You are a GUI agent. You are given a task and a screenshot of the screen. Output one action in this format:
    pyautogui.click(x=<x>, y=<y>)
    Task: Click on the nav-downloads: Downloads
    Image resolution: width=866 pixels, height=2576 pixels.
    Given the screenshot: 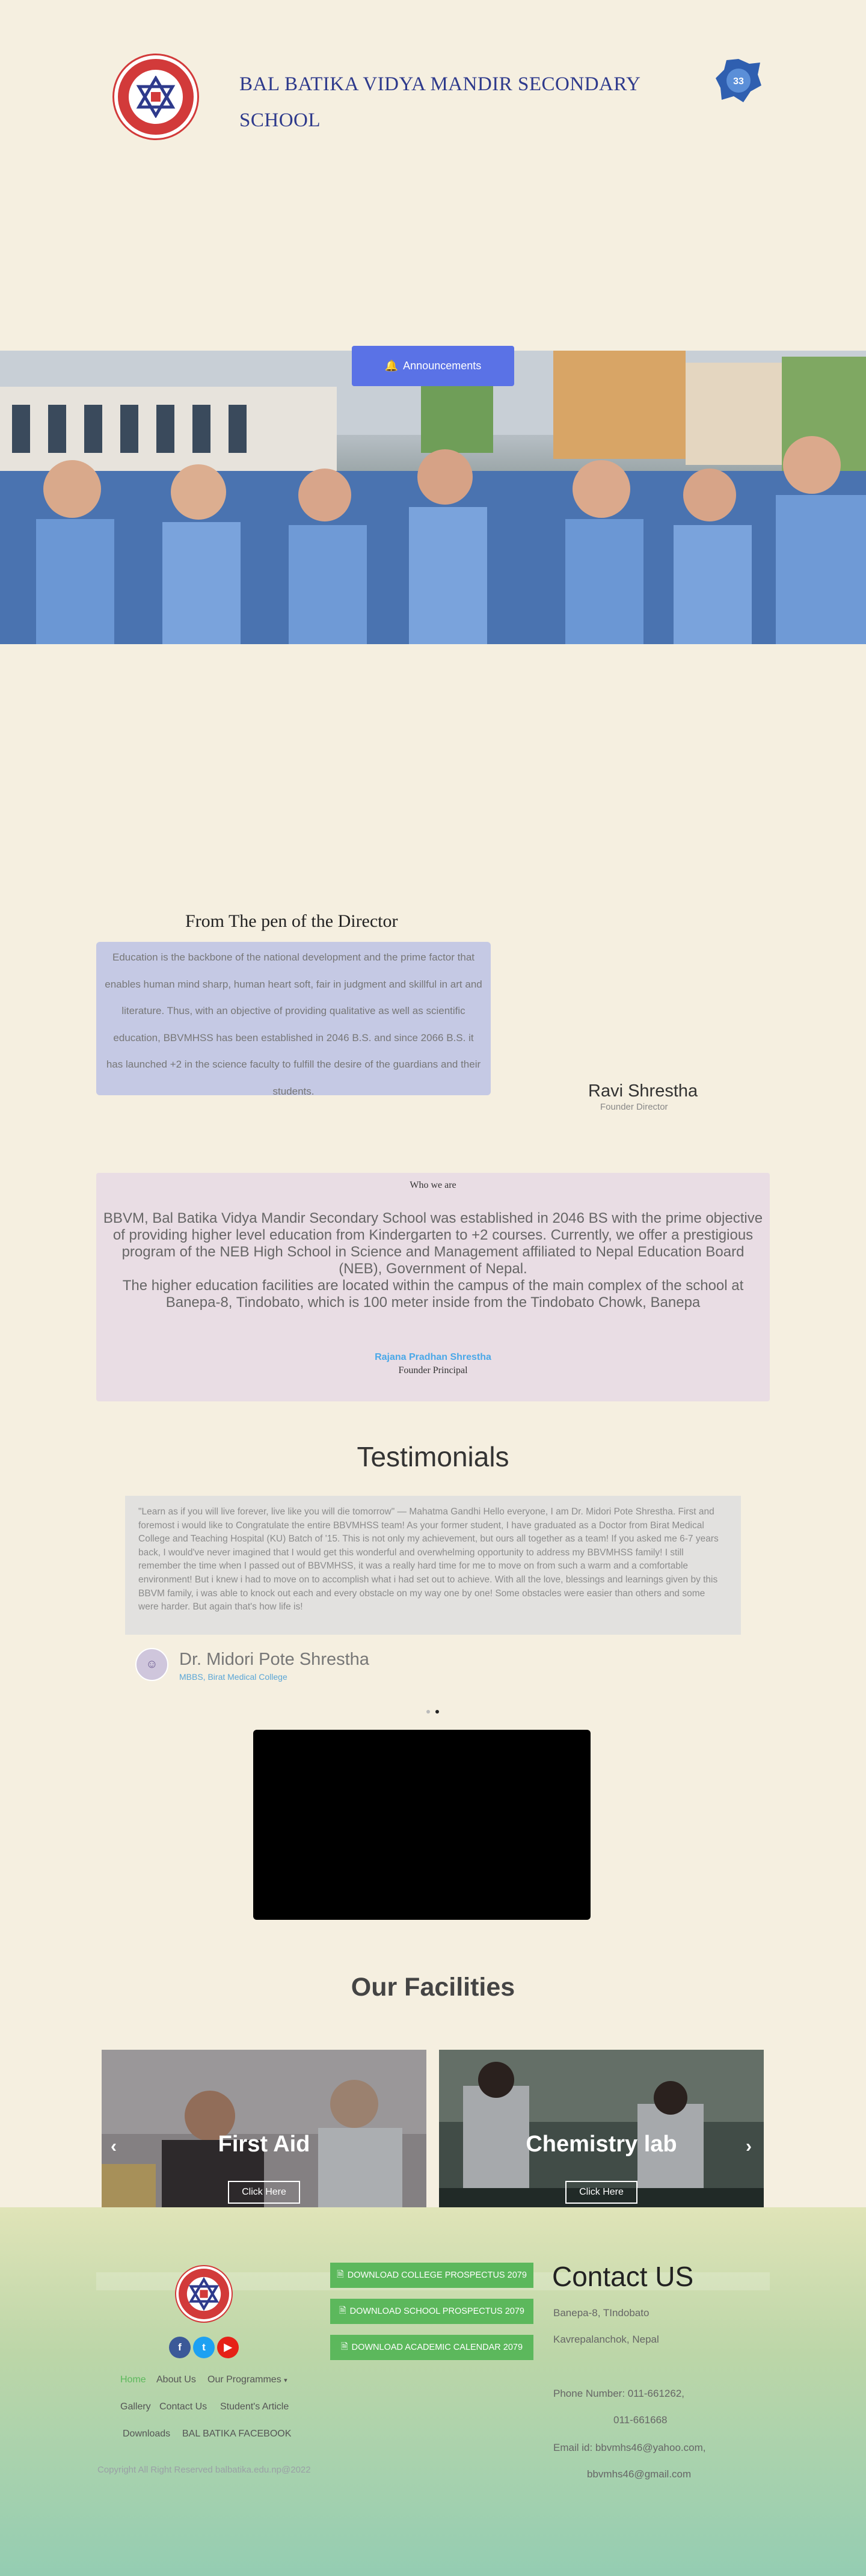 What is the action you would take?
    pyautogui.click(x=146, y=2434)
    